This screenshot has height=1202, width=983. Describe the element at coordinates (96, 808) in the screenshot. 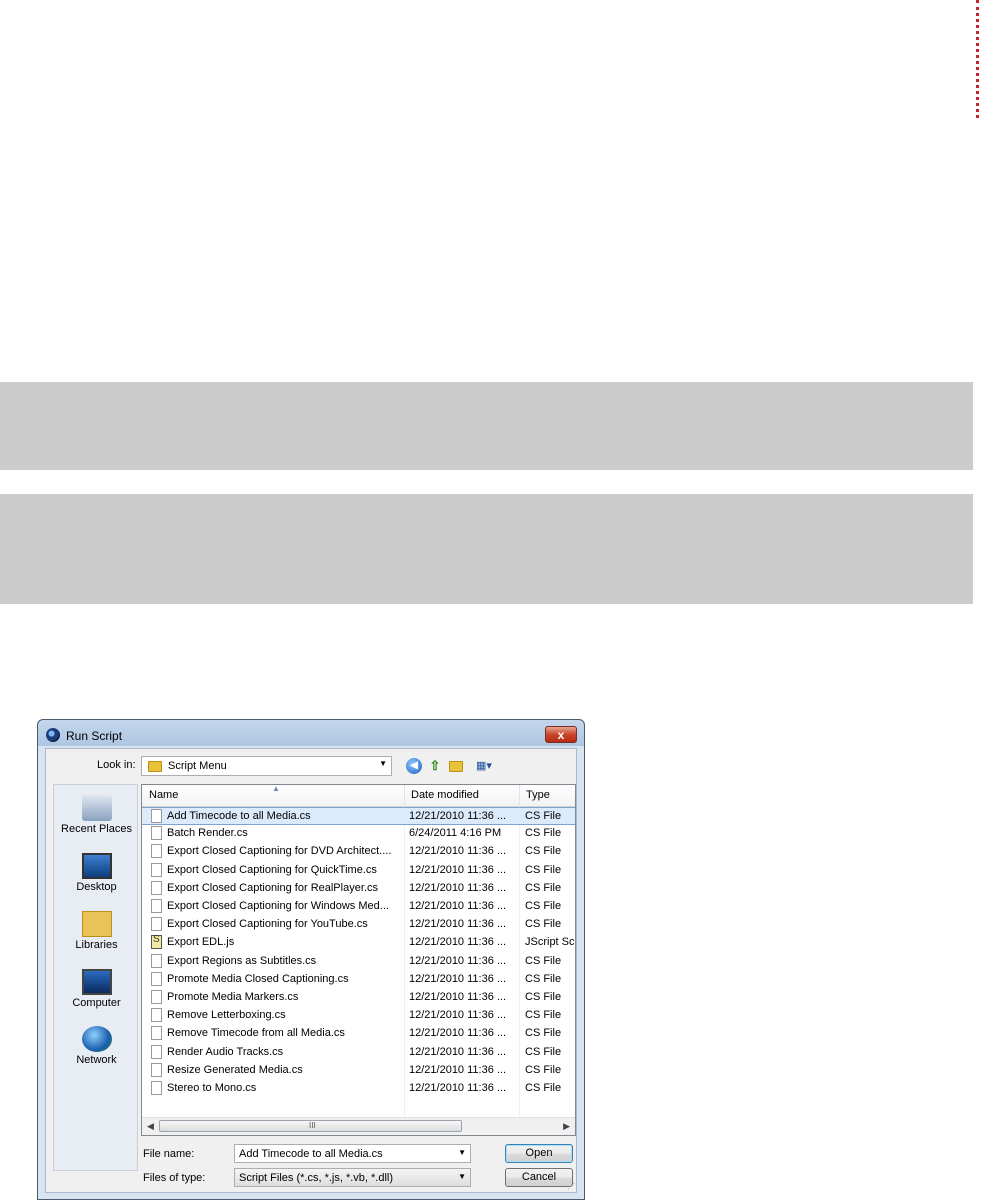

I see `recent-places-icon` at that location.